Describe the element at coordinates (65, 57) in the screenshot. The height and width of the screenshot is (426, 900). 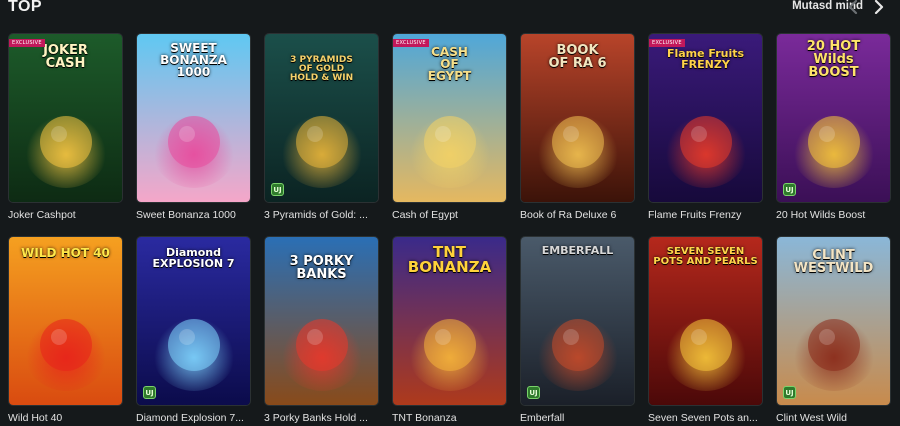
I see `game-logo: JOKER CASH` at that location.